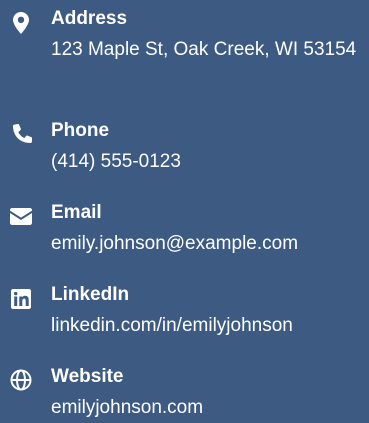 Image resolution: width=369 pixels, height=423 pixels. Describe the element at coordinates (21, 137) in the screenshot. I see `phone-icon` at that location.